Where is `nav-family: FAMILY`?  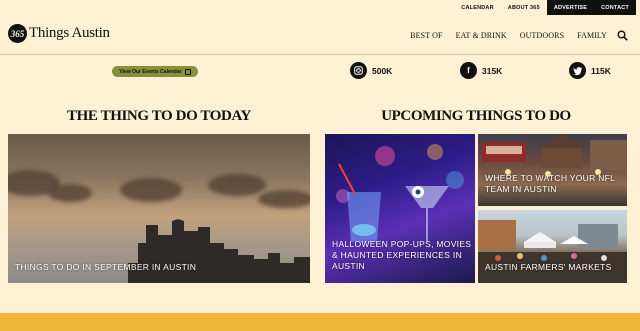
nav-family: FAMILY is located at coordinates (592, 35).